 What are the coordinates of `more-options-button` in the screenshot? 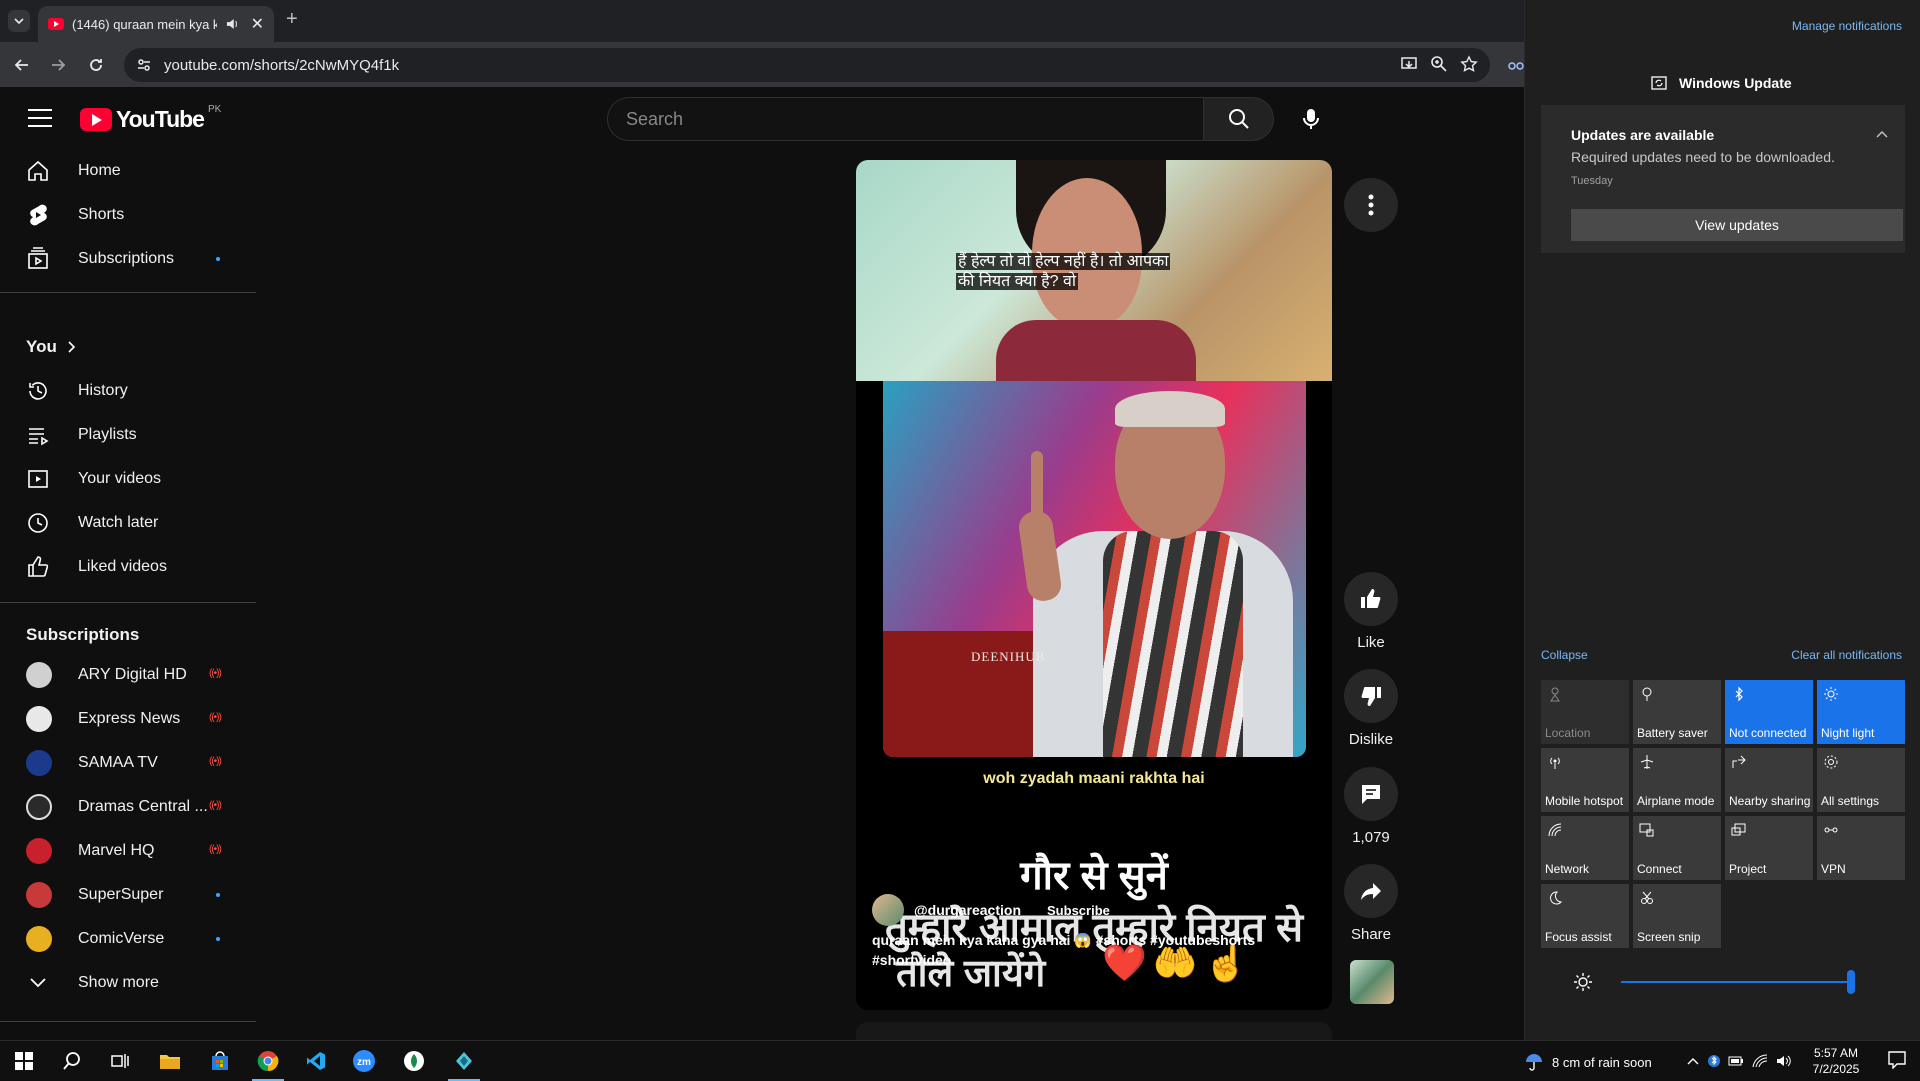 It's located at (1371, 205).